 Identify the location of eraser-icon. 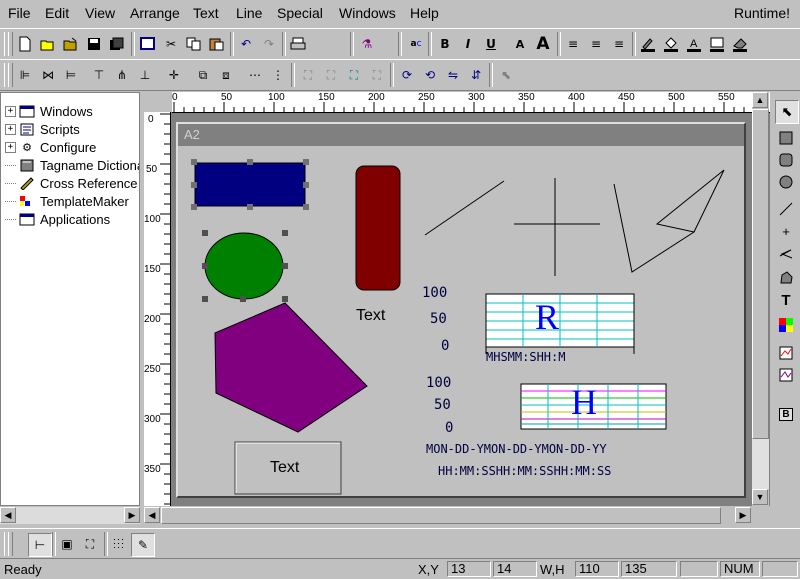
(740, 44).